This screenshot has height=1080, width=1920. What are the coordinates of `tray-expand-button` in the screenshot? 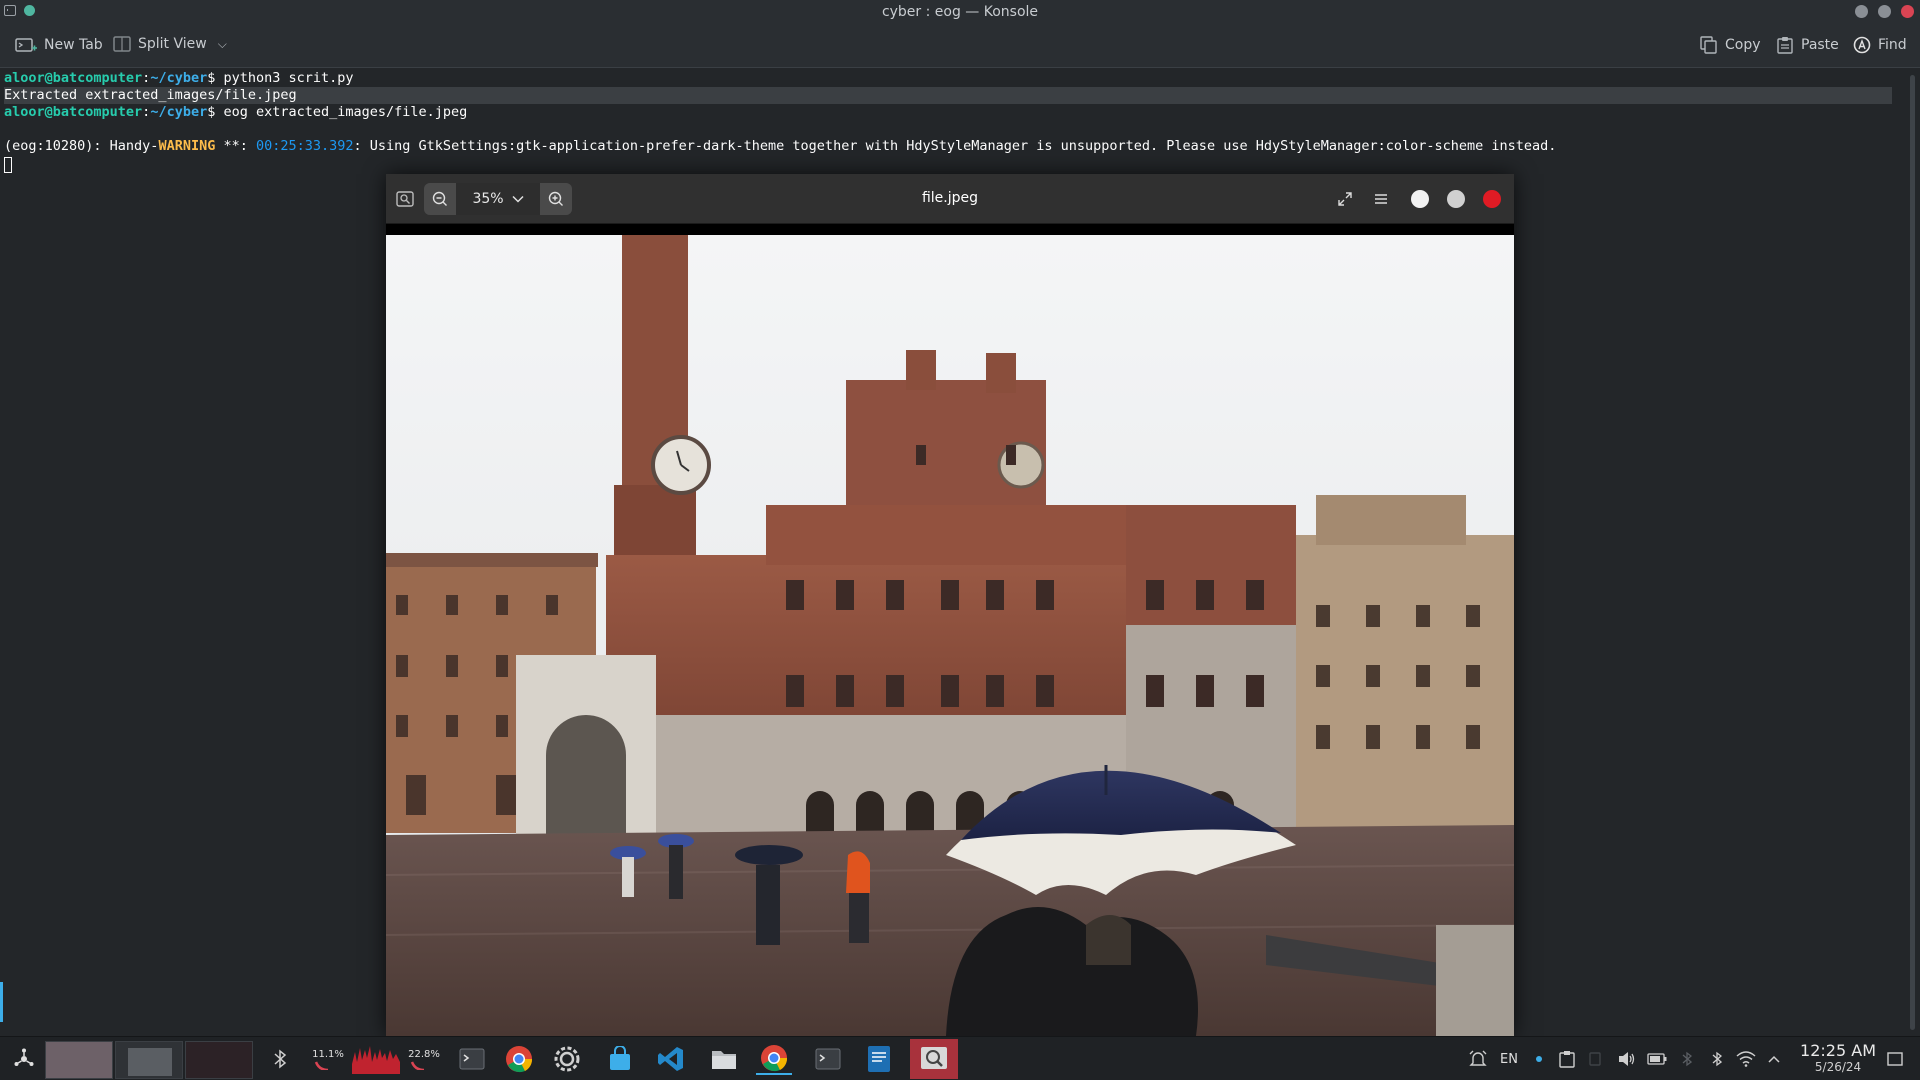 It's located at (1774, 1059).